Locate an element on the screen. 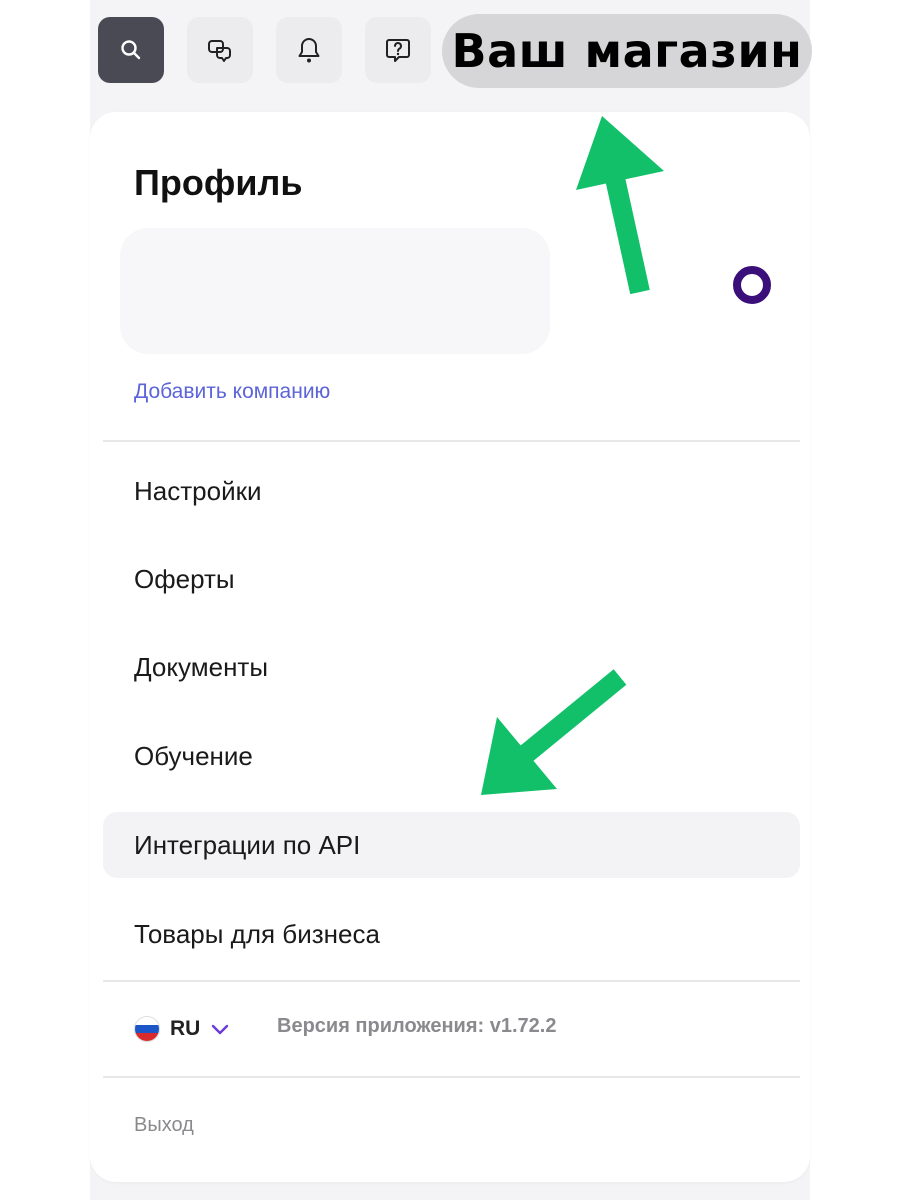 Image resolution: width=900 pixels, height=1200 pixels. arrow-up-annotation is located at coordinates (620, 205).